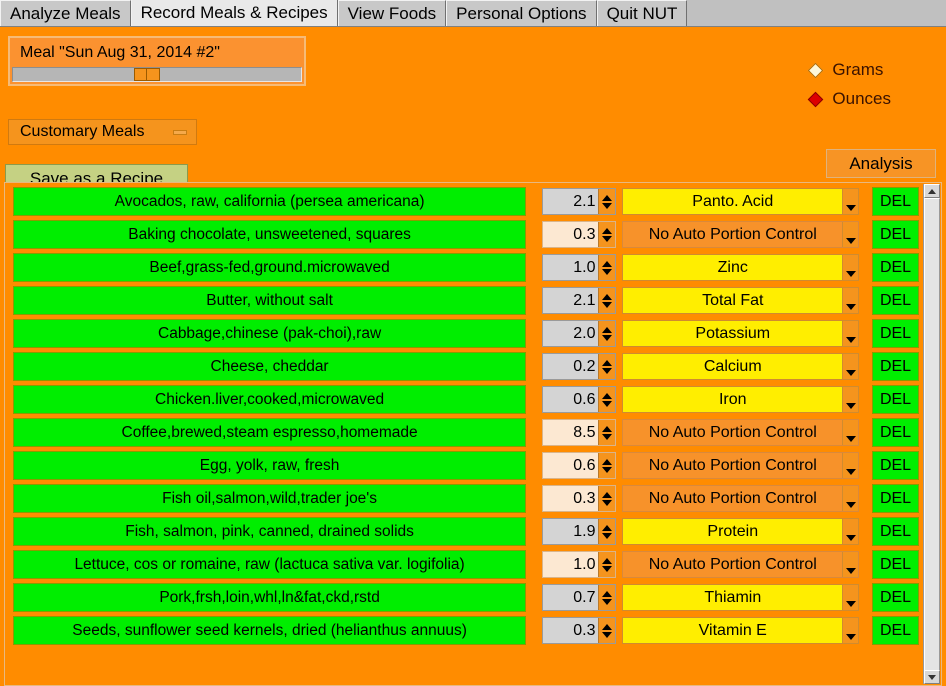 The height and width of the screenshot is (686, 946). I want to click on amount-stepper: 1.0, so click(579, 564).